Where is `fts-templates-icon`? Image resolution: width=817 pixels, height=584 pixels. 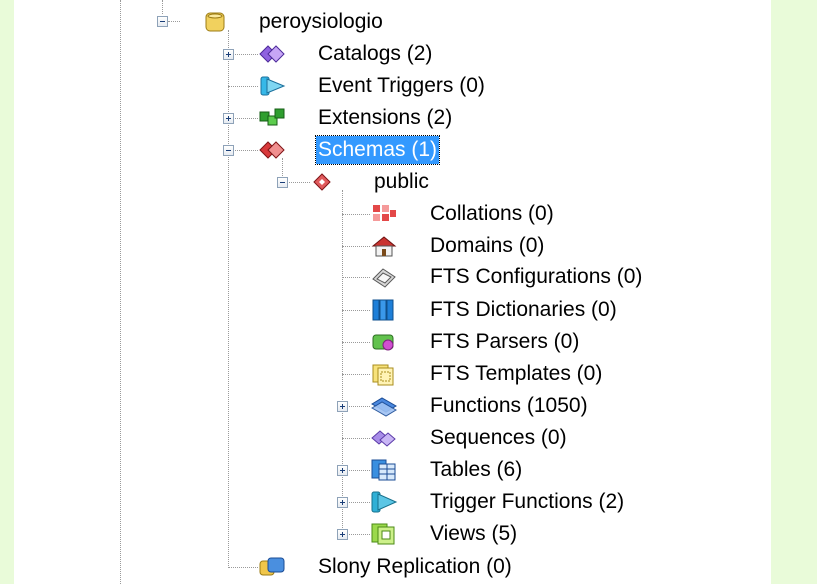 fts-templates-icon is located at coordinates (384, 374).